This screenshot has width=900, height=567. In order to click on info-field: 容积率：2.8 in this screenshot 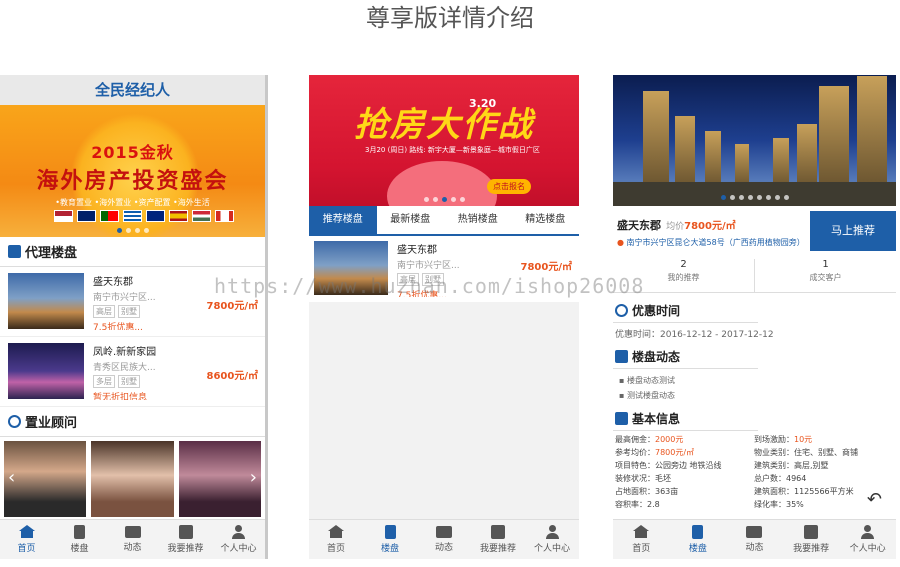, I will do `click(684, 504)`.